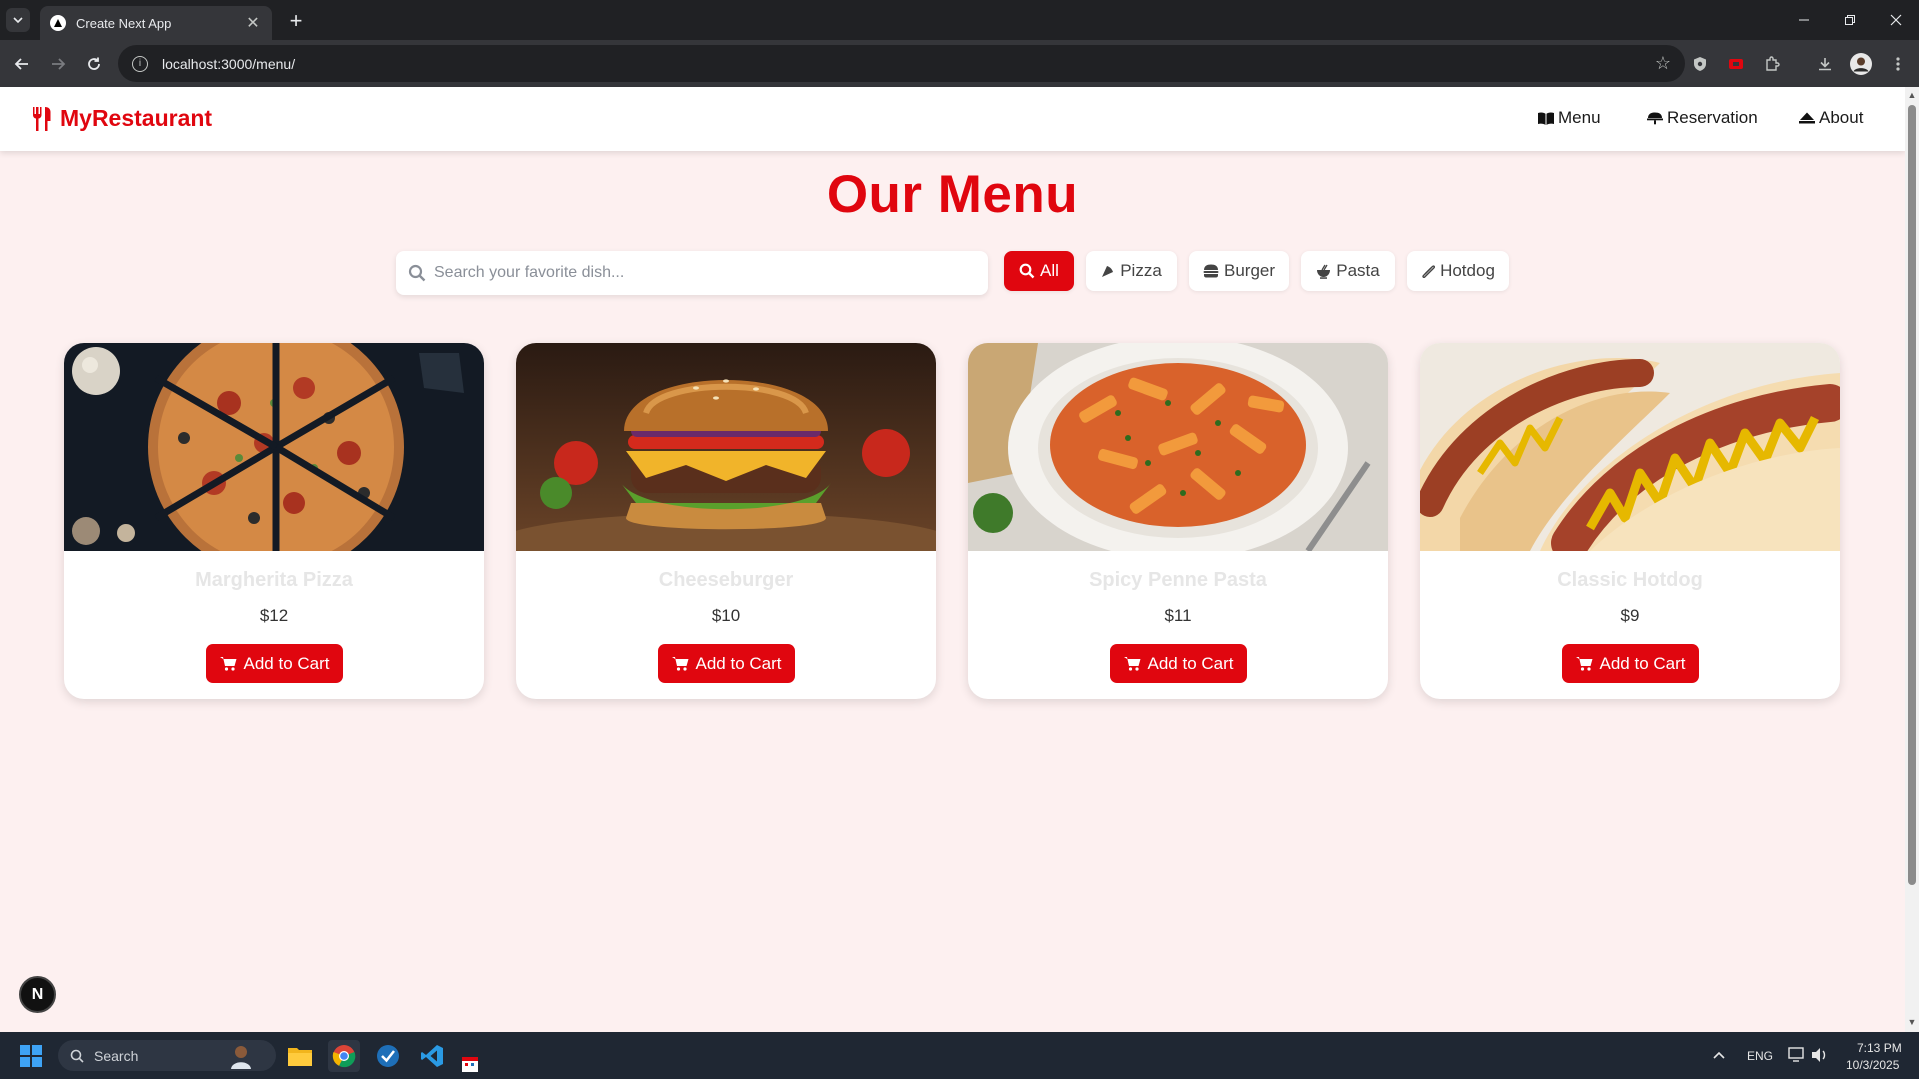 The height and width of the screenshot is (1079, 1919). What do you see at coordinates (1760, 1056) in the screenshot?
I see `language-indicator: ENG` at bounding box center [1760, 1056].